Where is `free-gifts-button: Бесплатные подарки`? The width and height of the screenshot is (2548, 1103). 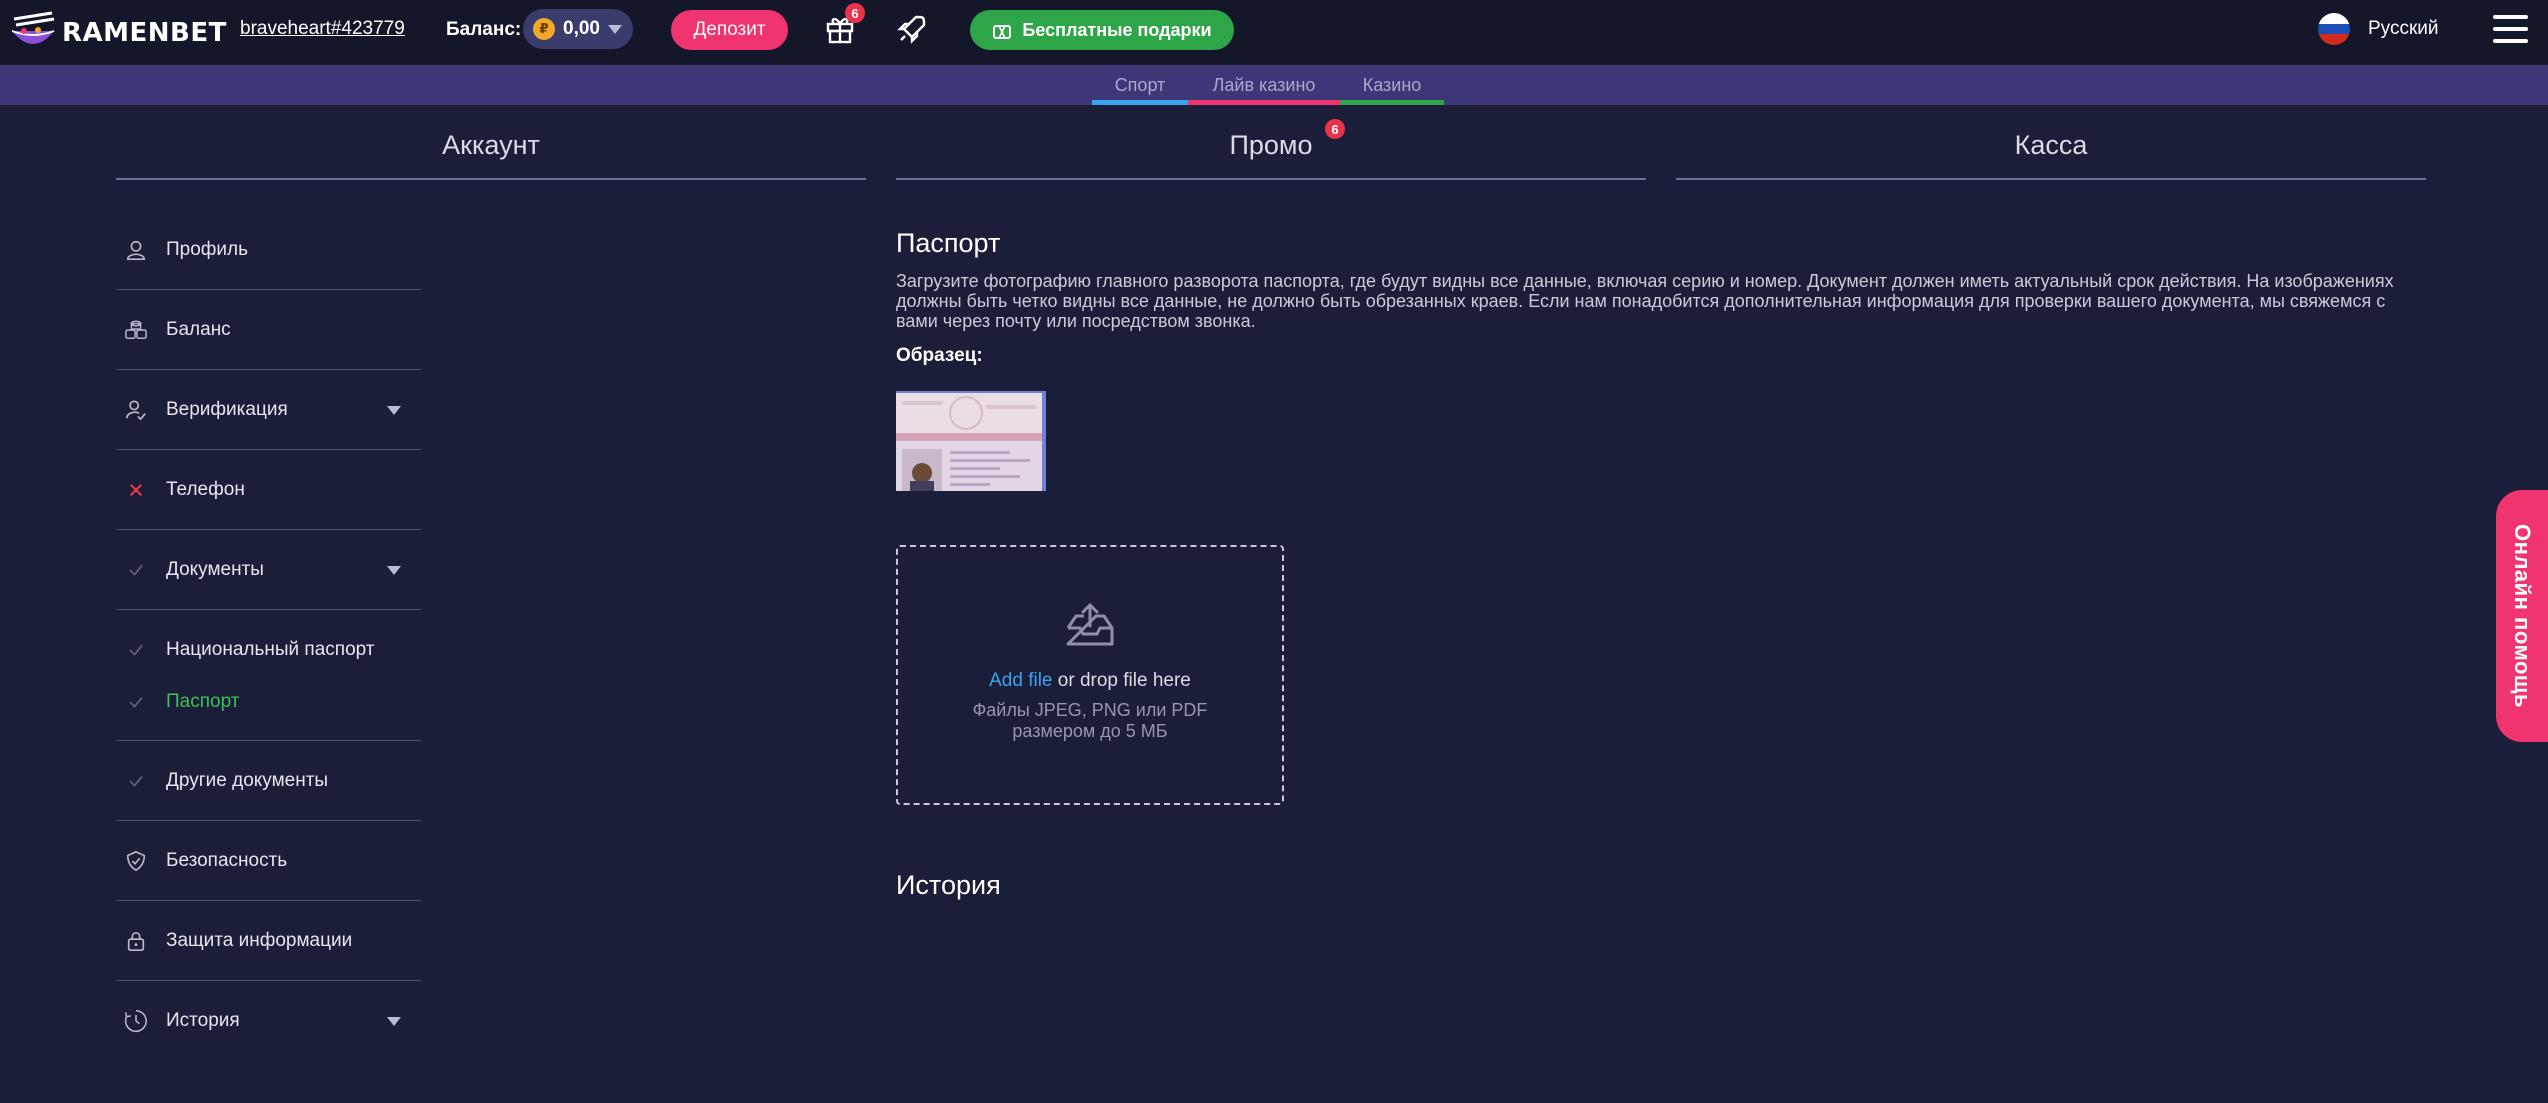 free-gifts-button: Бесплатные подарки is located at coordinates (1102, 30).